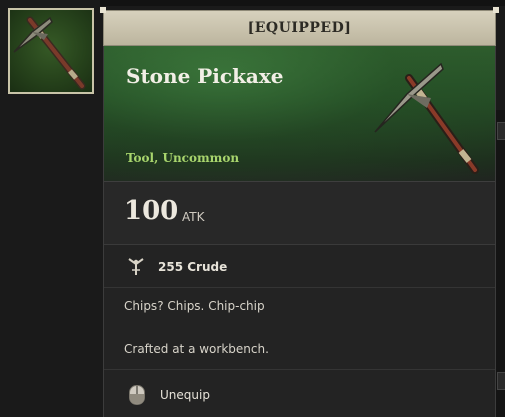 This screenshot has height=417, width=505. What do you see at coordinates (299, 369) in the screenshot?
I see `divider` at bounding box center [299, 369].